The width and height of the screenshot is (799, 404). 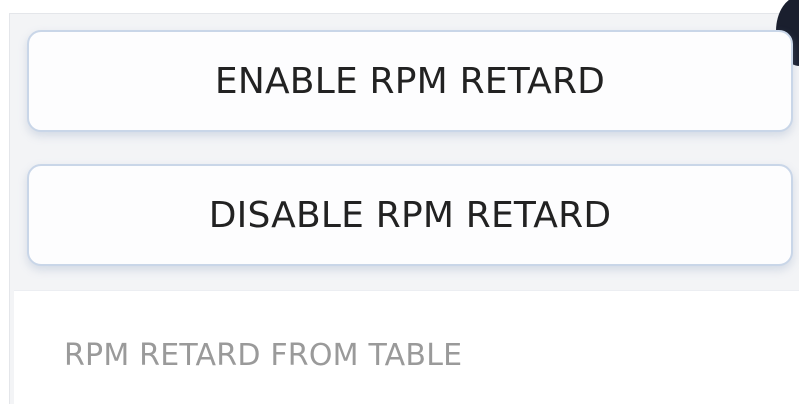 I want to click on enable-rpm-retard-label: ENABLE RPM RETARD, so click(x=410, y=81).